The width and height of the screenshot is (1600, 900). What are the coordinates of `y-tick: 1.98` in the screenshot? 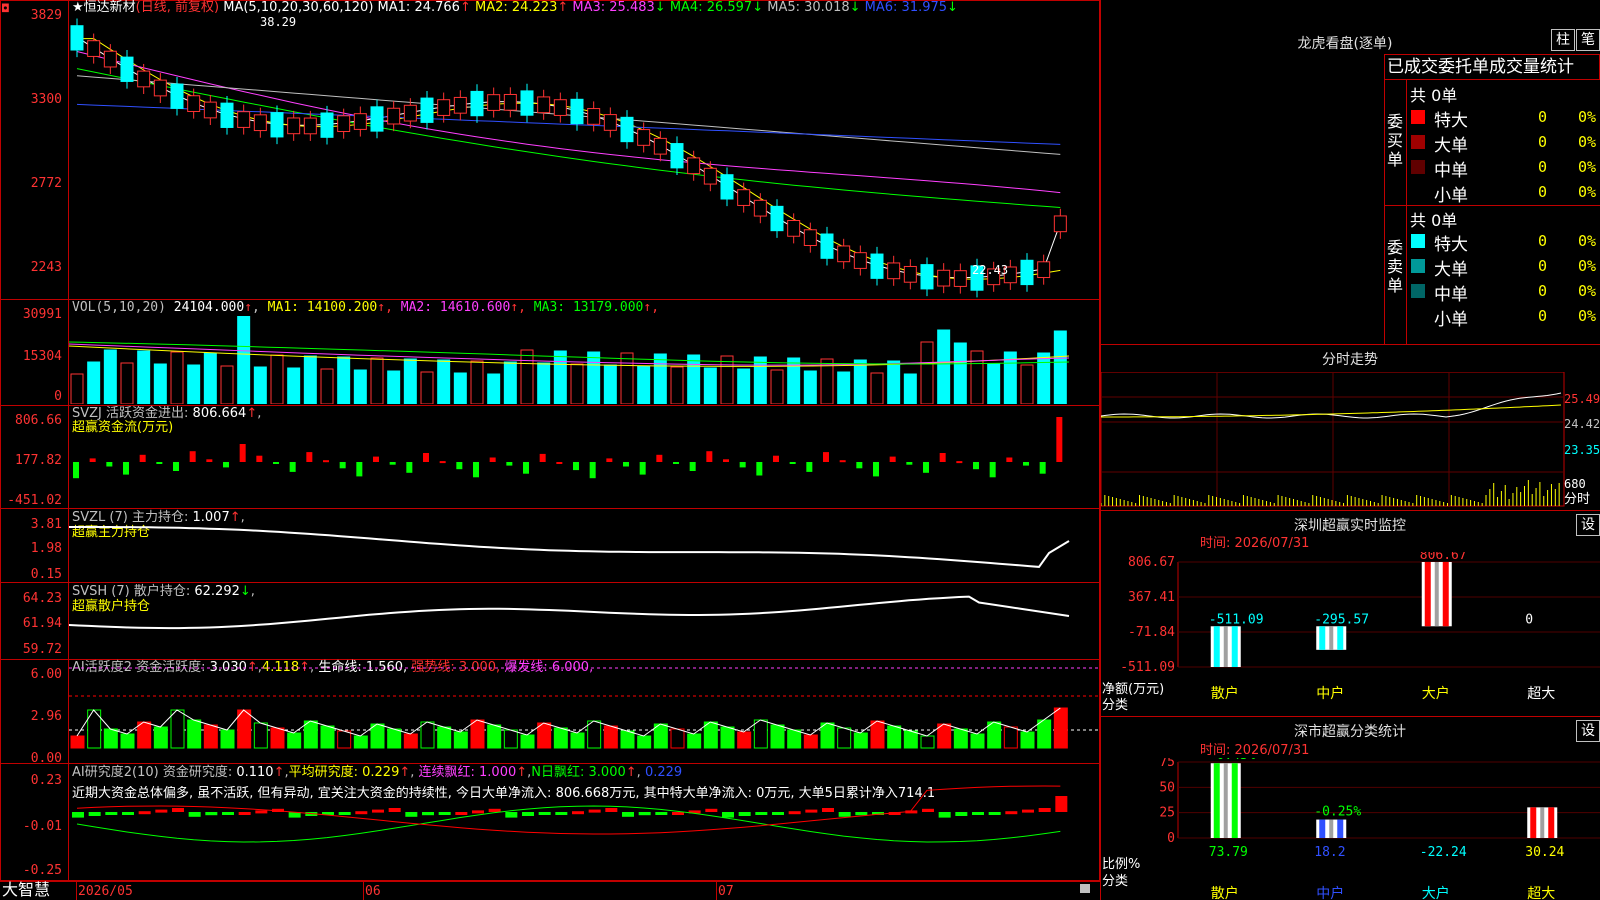 It's located at (46, 548).